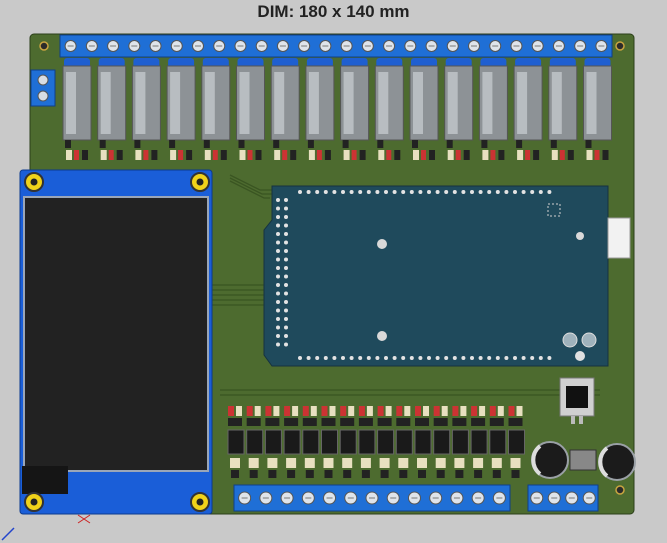 Image resolution: width=667 pixels, height=543 pixels. I want to click on axis-indicator-icon, so click(46, 527).